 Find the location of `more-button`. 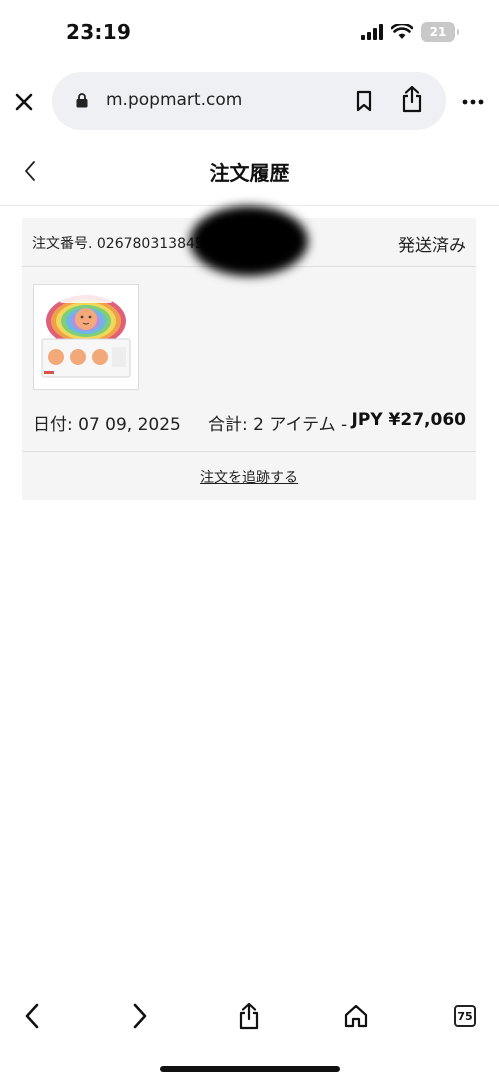

more-button is located at coordinates (473, 102).